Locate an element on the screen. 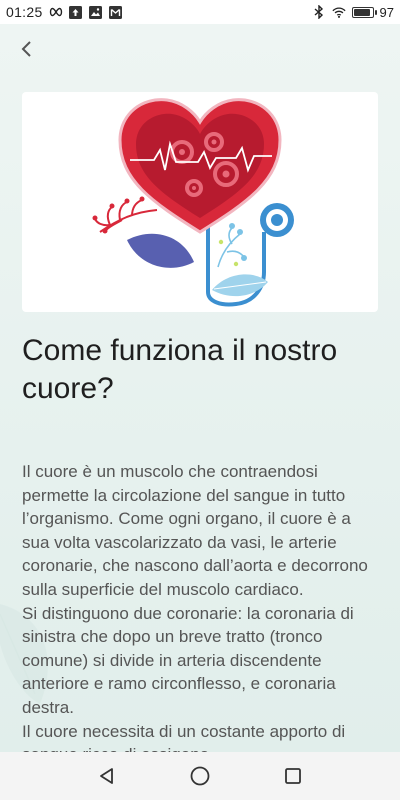 Image resolution: width=400 pixels, height=800 pixels. heart-stethoscope-illustration is located at coordinates (193, 202).